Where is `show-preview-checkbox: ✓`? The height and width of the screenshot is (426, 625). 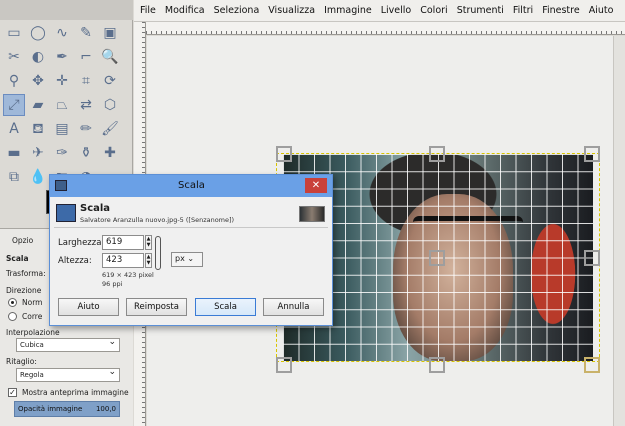
show-preview-checkbox: ✓ is located at coordinates (12, 392).